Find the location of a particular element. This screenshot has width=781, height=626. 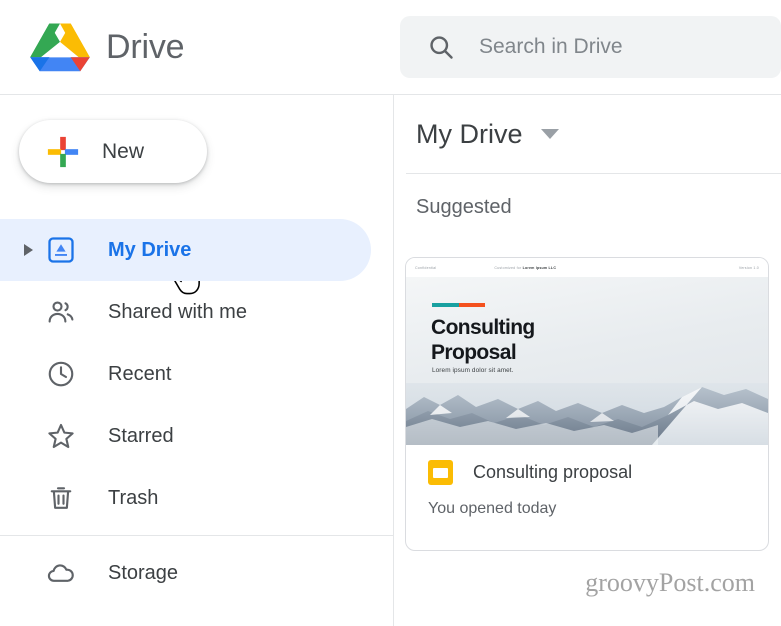

thumbnail-subtitle: Lorem ipsum dolor sit amet. is located at coordinates (473, 370).